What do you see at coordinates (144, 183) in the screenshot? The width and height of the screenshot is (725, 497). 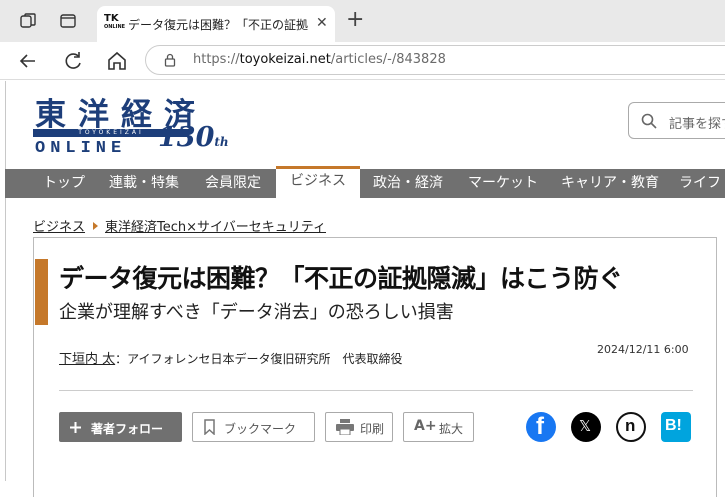 I see `nav-series: 連載・特集` at bounding box center [144, 183].